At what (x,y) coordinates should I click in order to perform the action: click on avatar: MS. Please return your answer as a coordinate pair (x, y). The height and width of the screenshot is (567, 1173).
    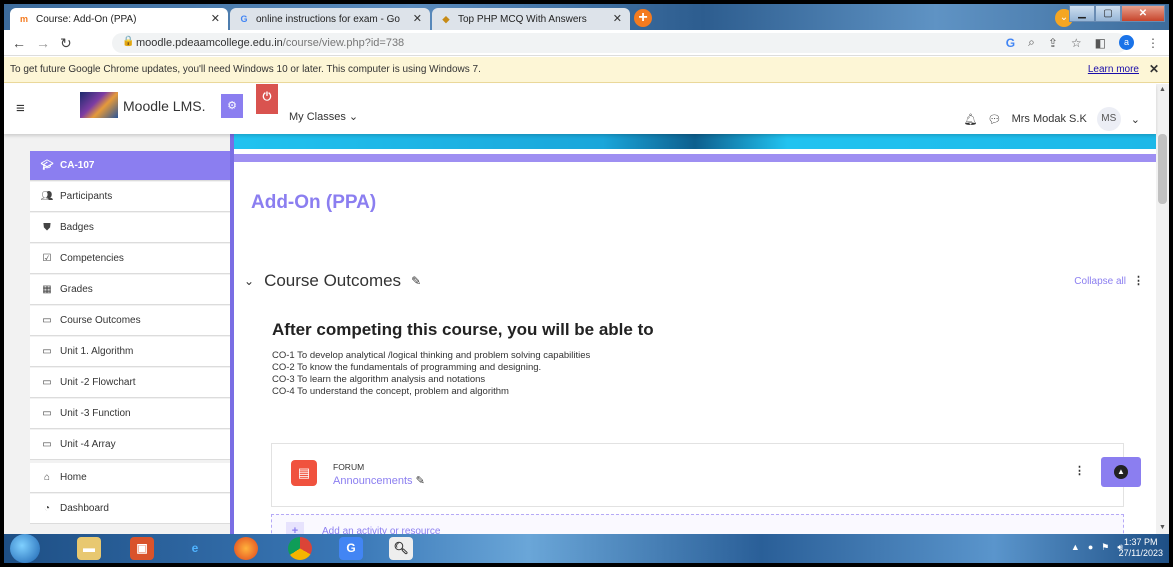
    Looking at the image, I should click on (1108, 119).